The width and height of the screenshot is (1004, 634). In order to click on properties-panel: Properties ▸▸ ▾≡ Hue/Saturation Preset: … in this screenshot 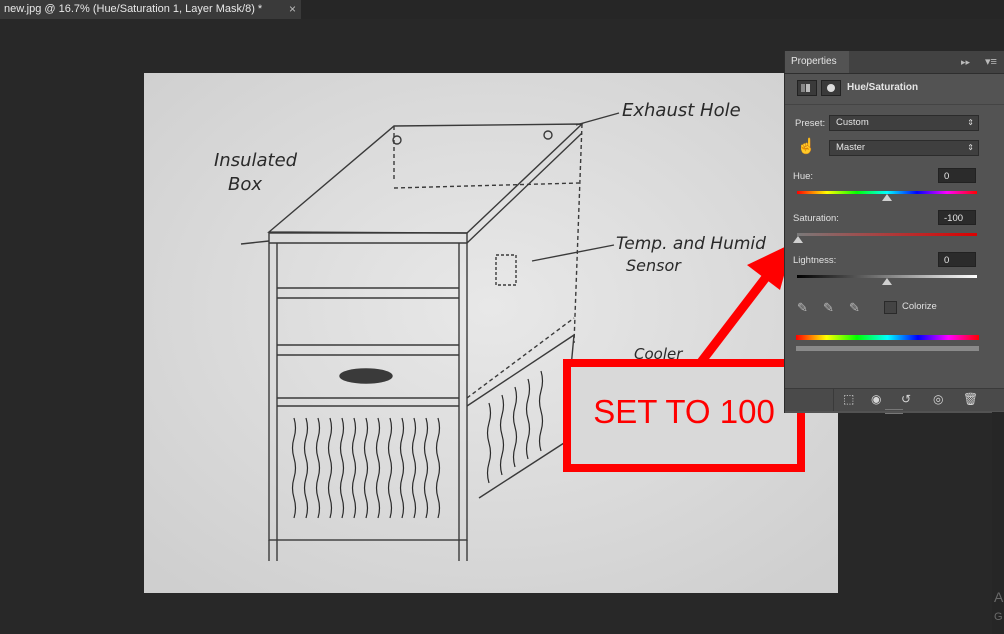, I will do `click(894, 232)`.